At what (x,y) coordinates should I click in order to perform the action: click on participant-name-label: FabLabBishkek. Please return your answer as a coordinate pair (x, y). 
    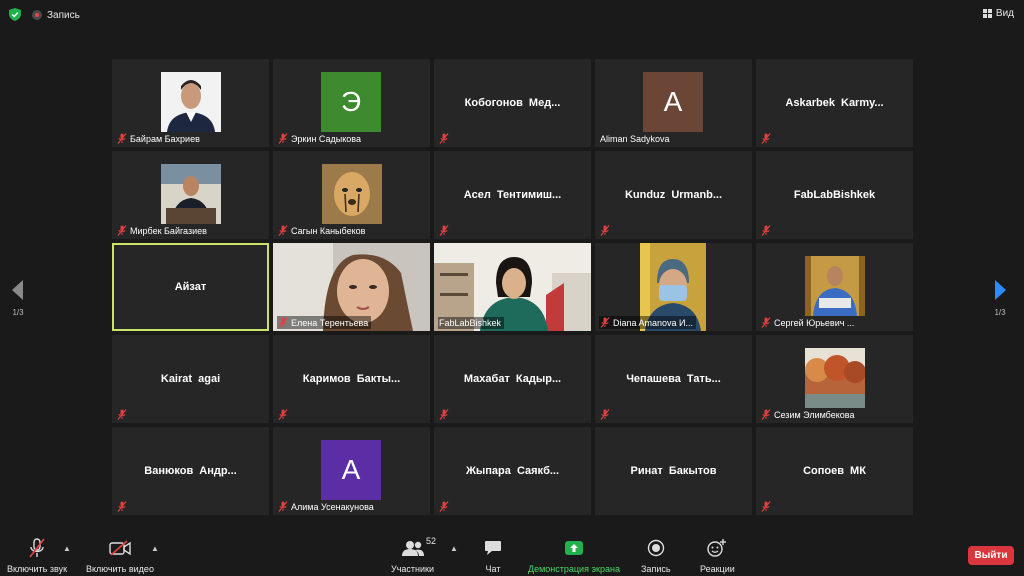
    Looking at the image, I should click on (471, 323).